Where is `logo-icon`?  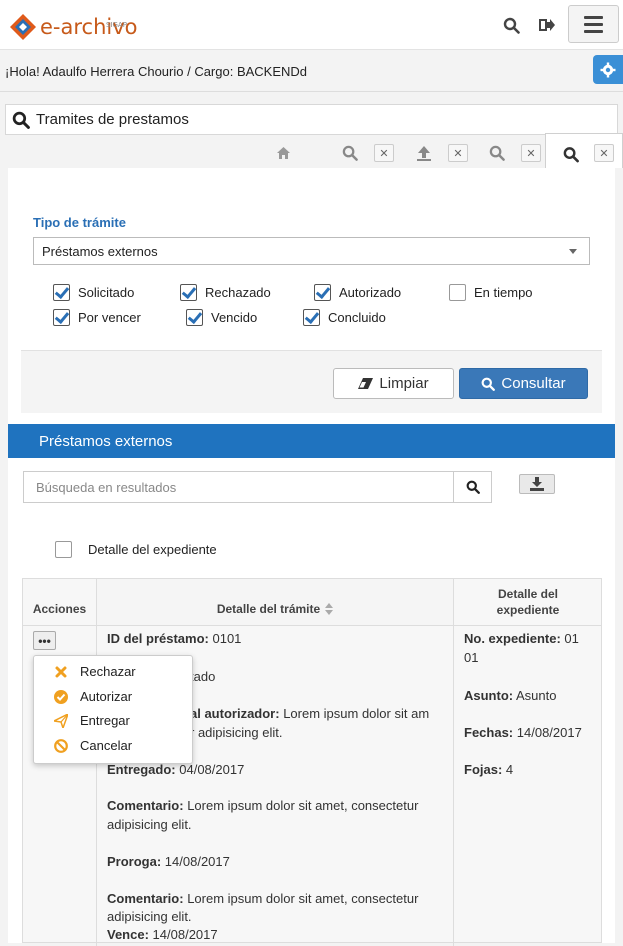
logo-icon is located at coordinates (23, 27).